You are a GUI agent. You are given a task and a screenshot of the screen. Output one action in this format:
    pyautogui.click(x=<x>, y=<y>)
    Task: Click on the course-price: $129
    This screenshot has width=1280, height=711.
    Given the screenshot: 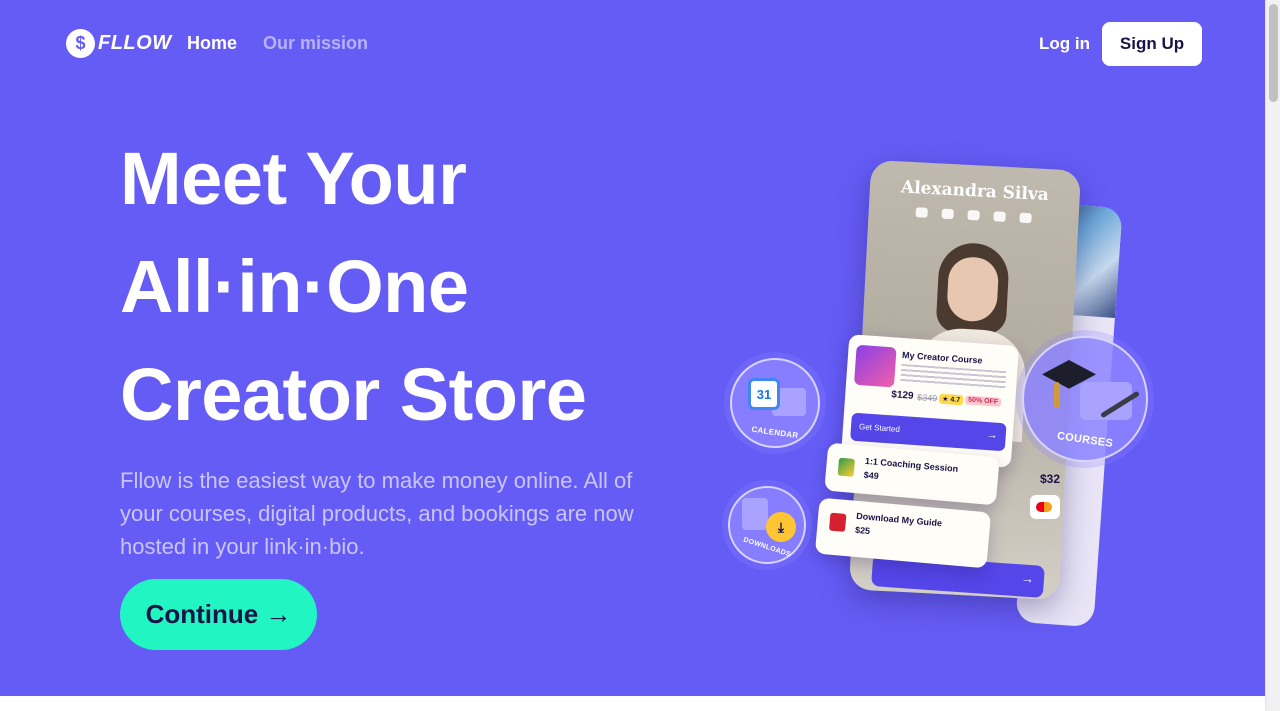 What is the action you would take?
    pyautogui.click(x=902, y=395)
    